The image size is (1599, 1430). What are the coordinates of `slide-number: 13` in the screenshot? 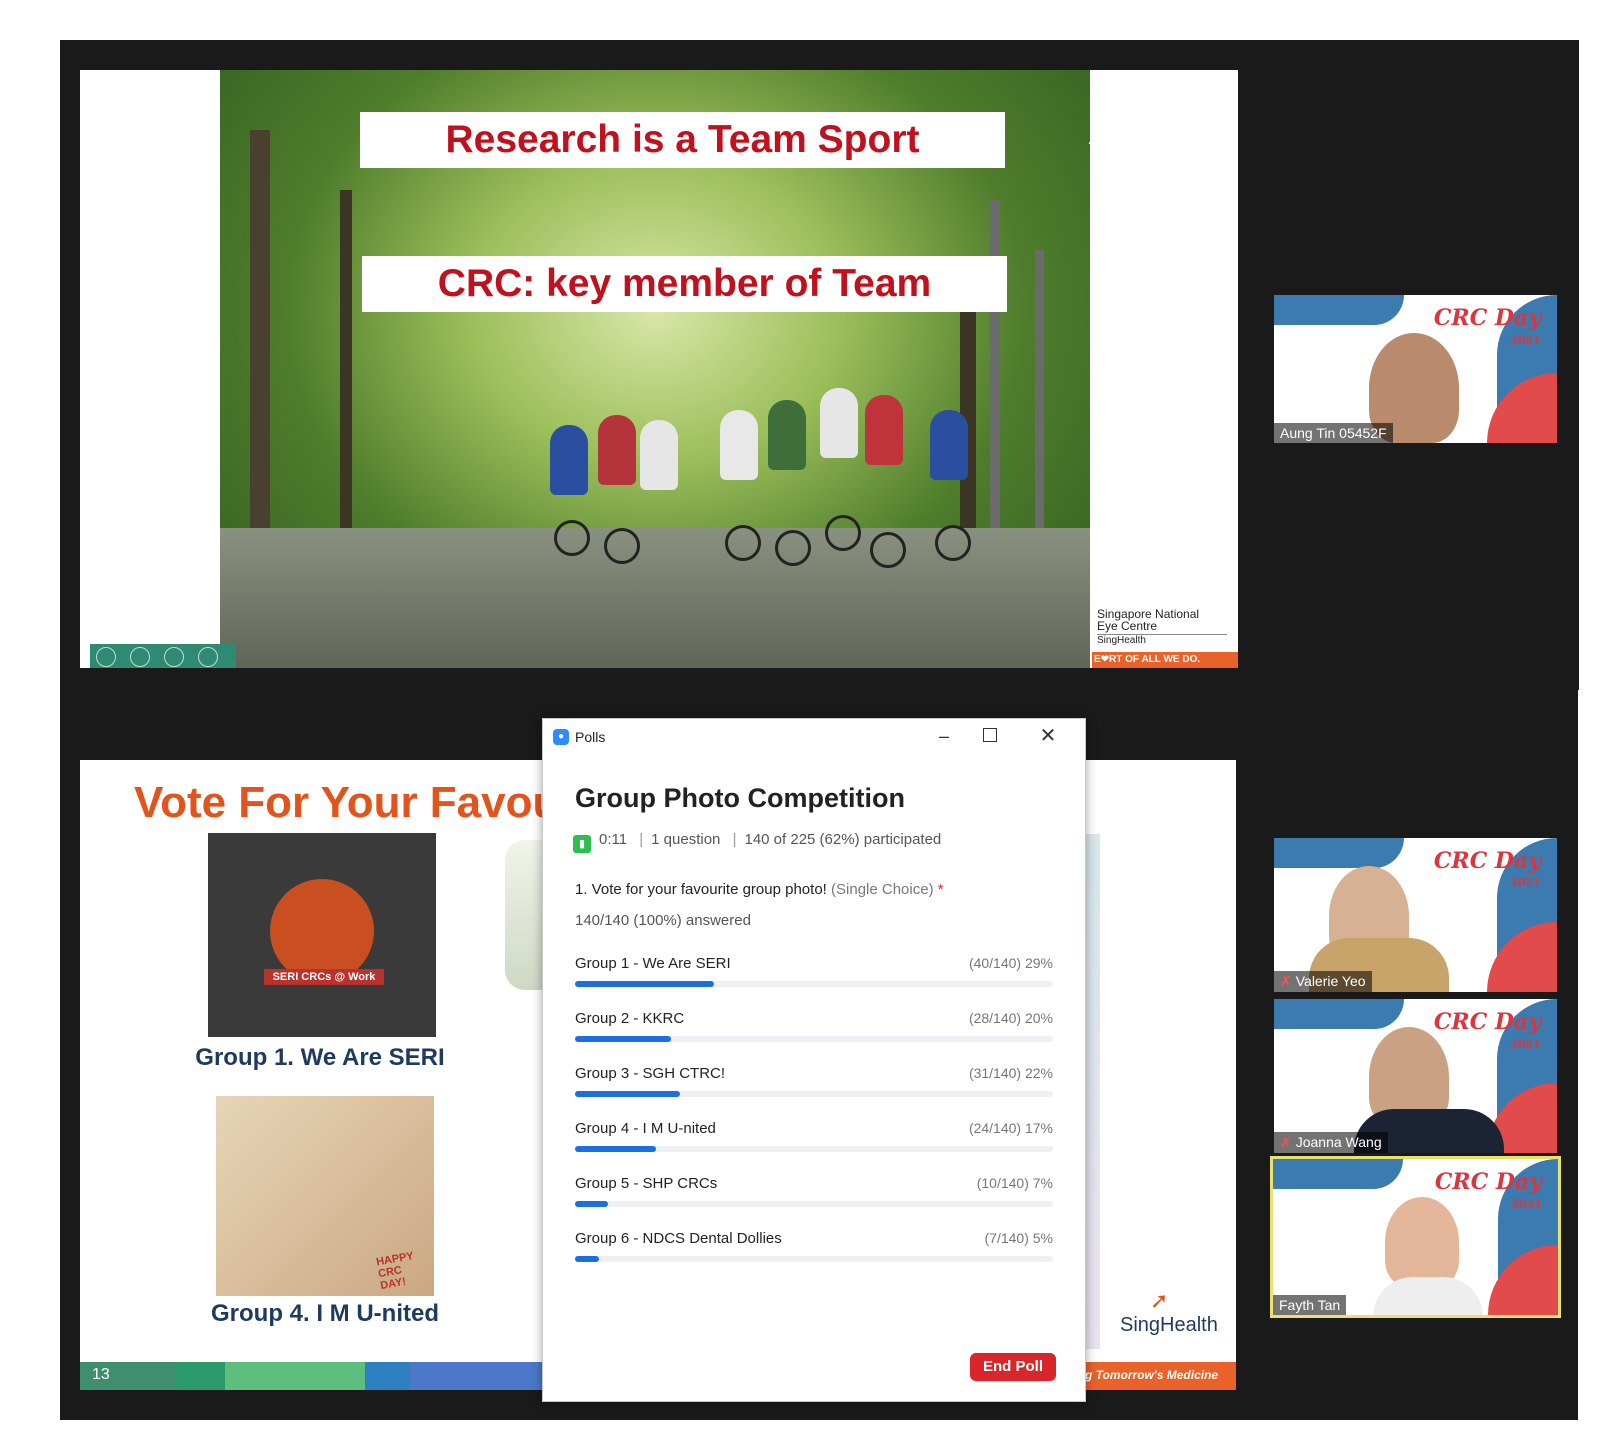 It's located at (101, 1374).